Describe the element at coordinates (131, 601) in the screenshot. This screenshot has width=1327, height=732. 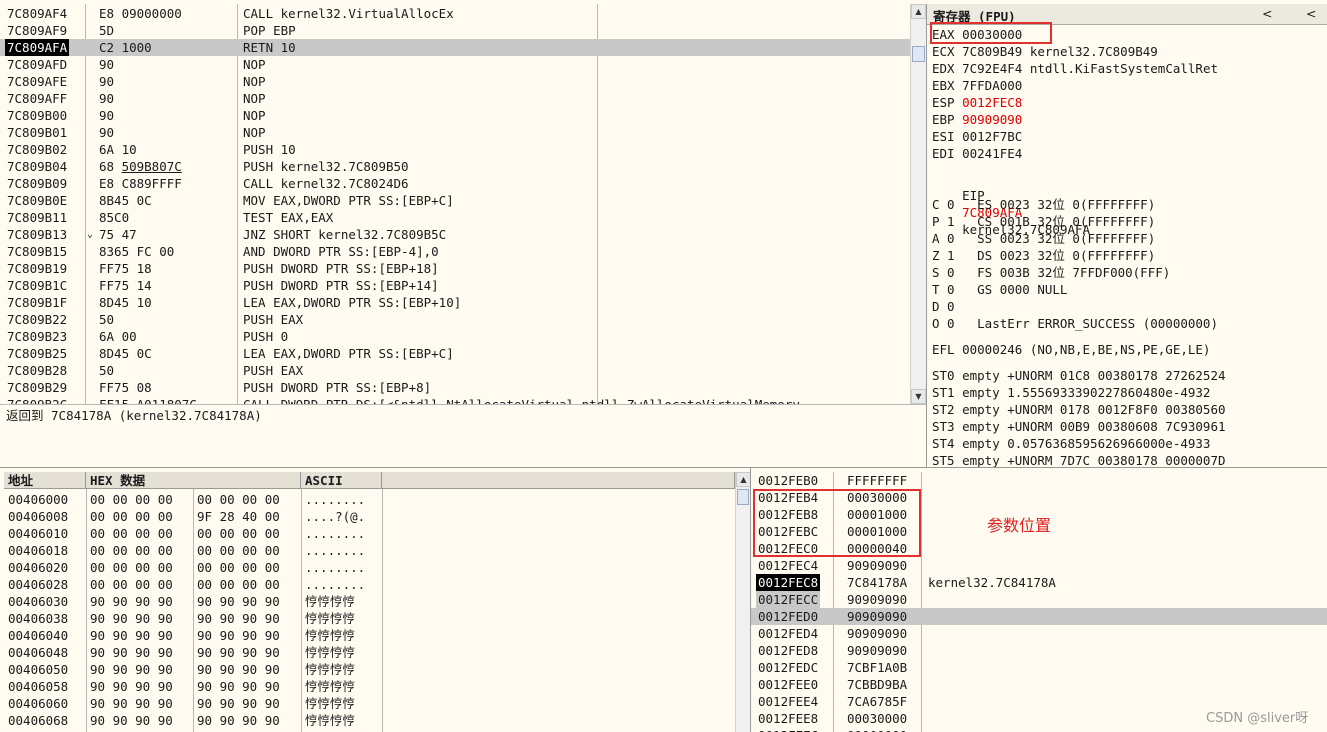
I see `dump-hex-group-1: 90 90 90 90` at that location.